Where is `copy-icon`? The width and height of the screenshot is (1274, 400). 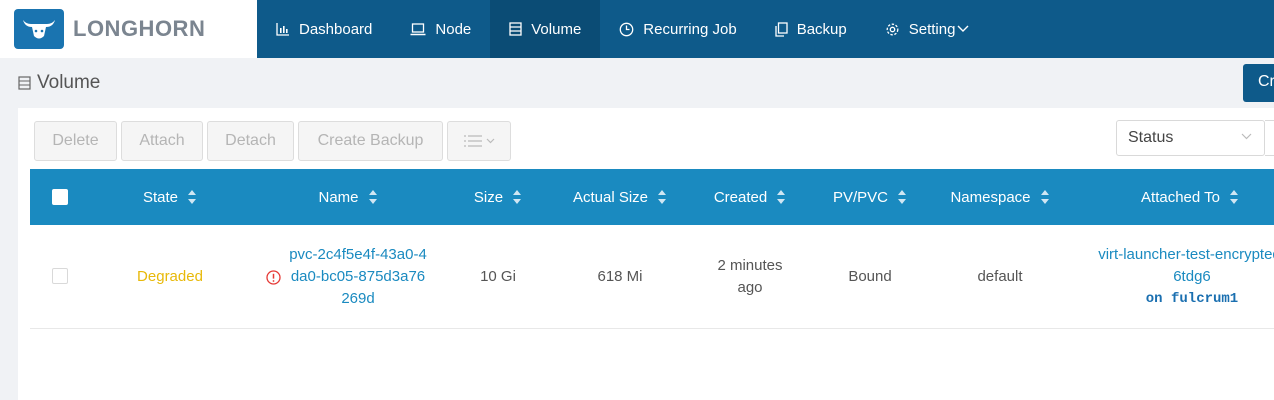 copy-icon is located at coordinates (781, 29).